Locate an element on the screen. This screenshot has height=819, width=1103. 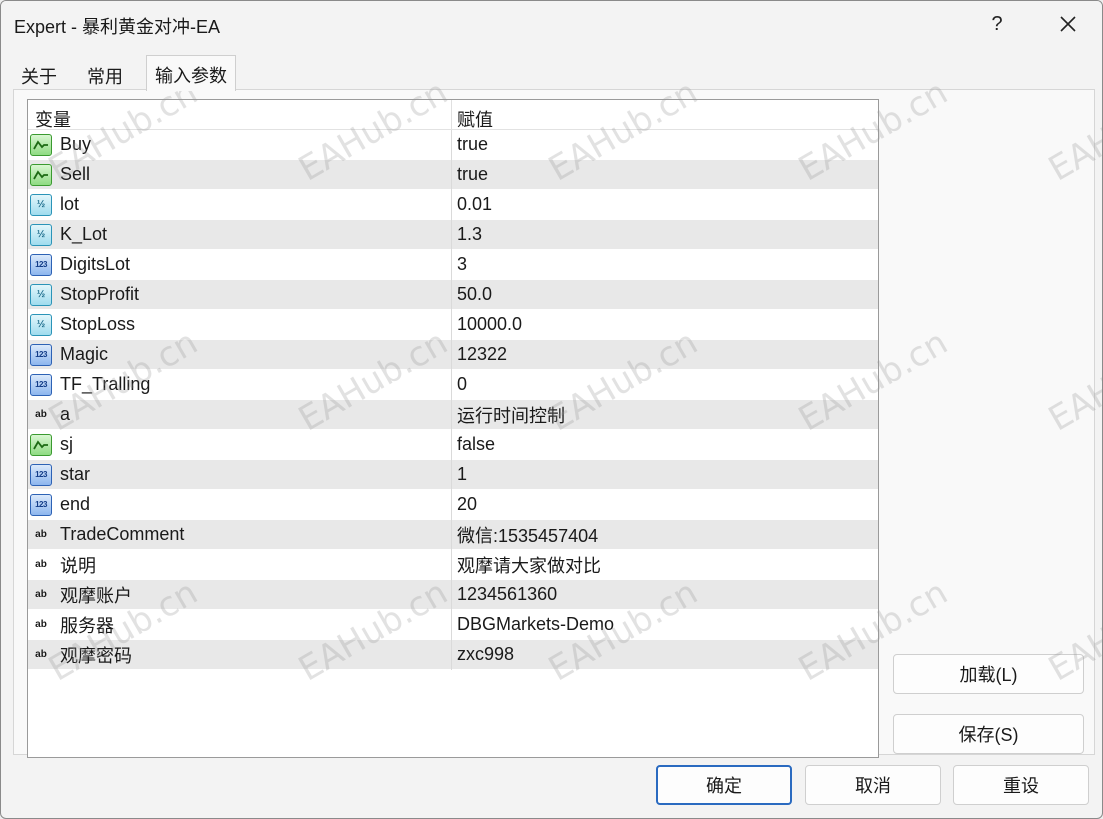
variable-cell: 123 TF_Tralling is located at coordinates (240, 384).